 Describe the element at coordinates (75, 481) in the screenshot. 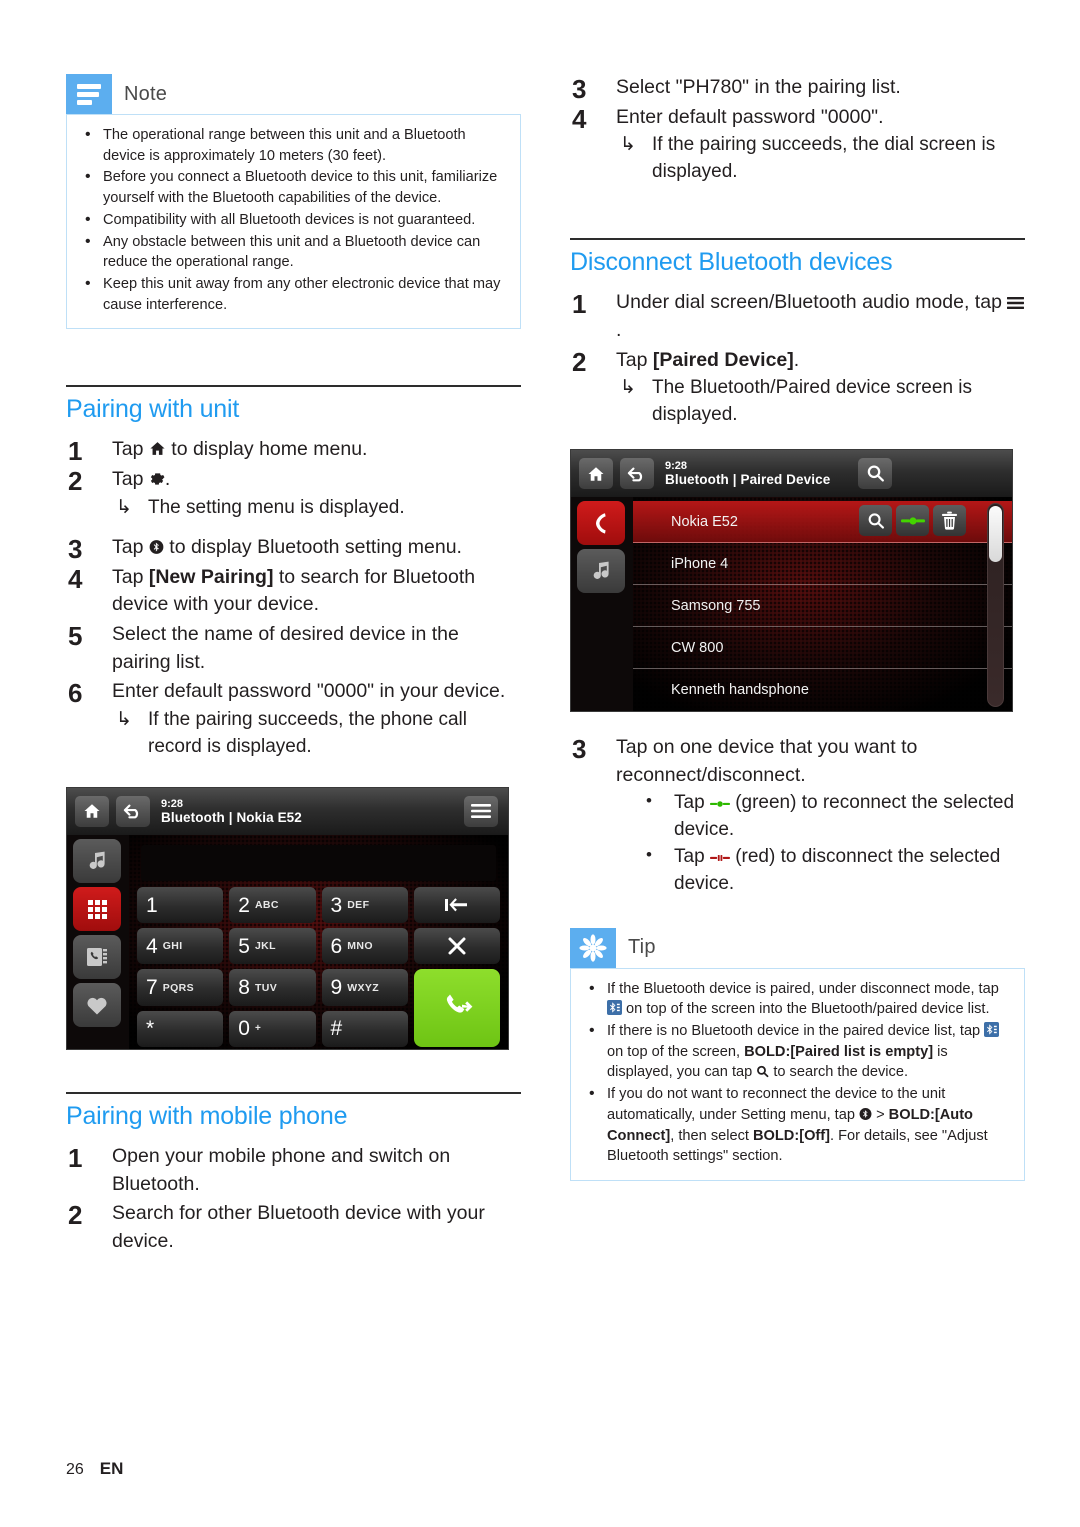

I see `step-number: 2` at that location.